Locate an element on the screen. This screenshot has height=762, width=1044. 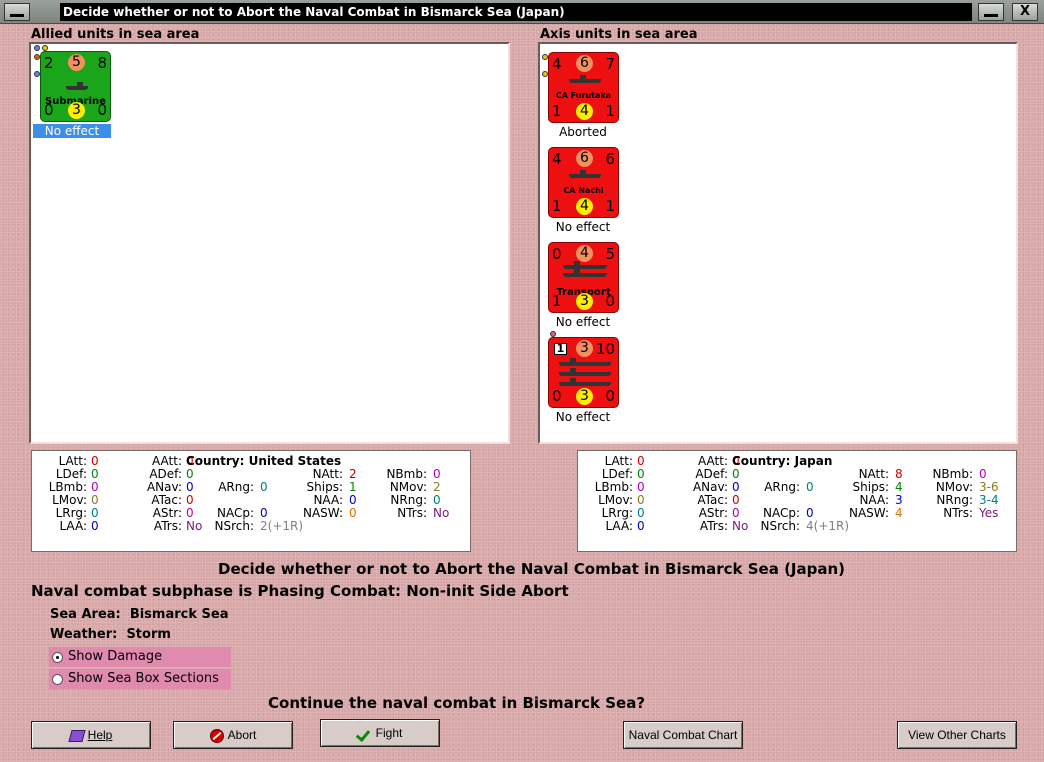
help-button: Help is located at coordinates (91, 735).